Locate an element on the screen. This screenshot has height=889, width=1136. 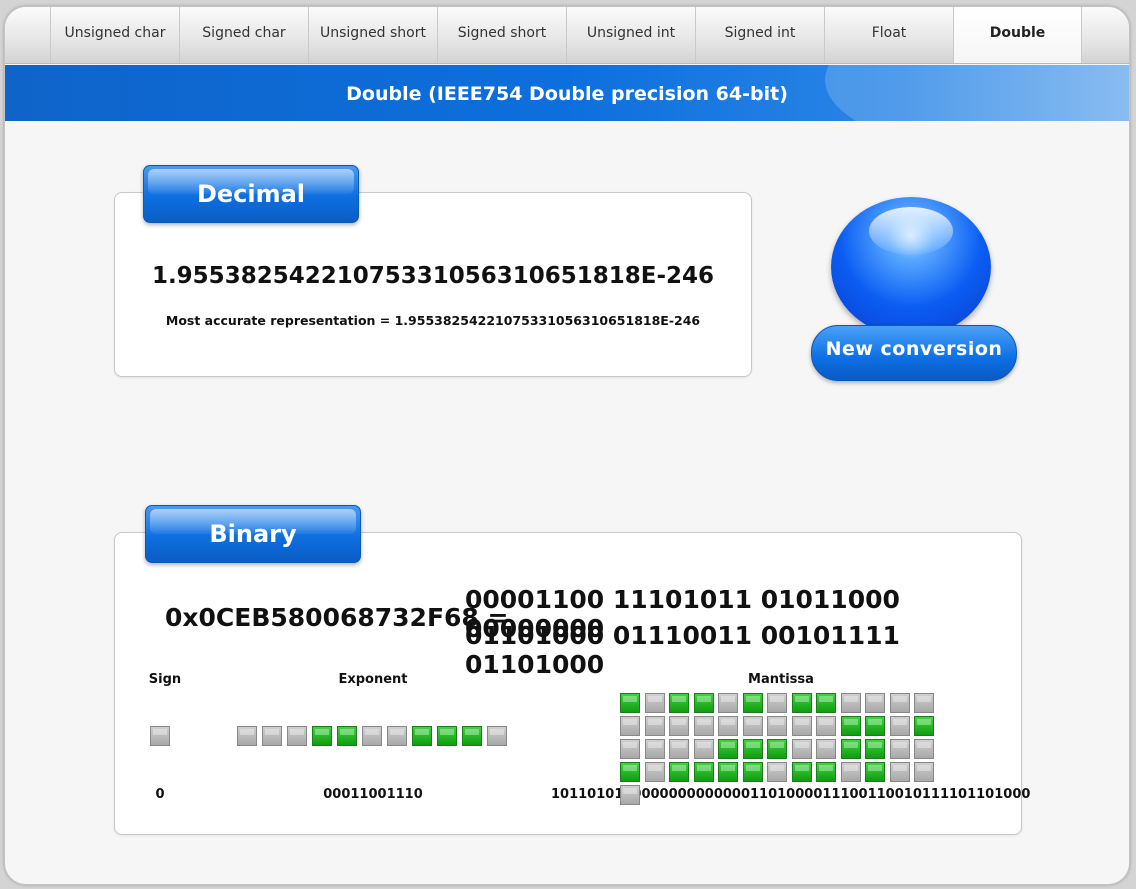
sign-bits-text: 0 is located at coordinates (160, 794).